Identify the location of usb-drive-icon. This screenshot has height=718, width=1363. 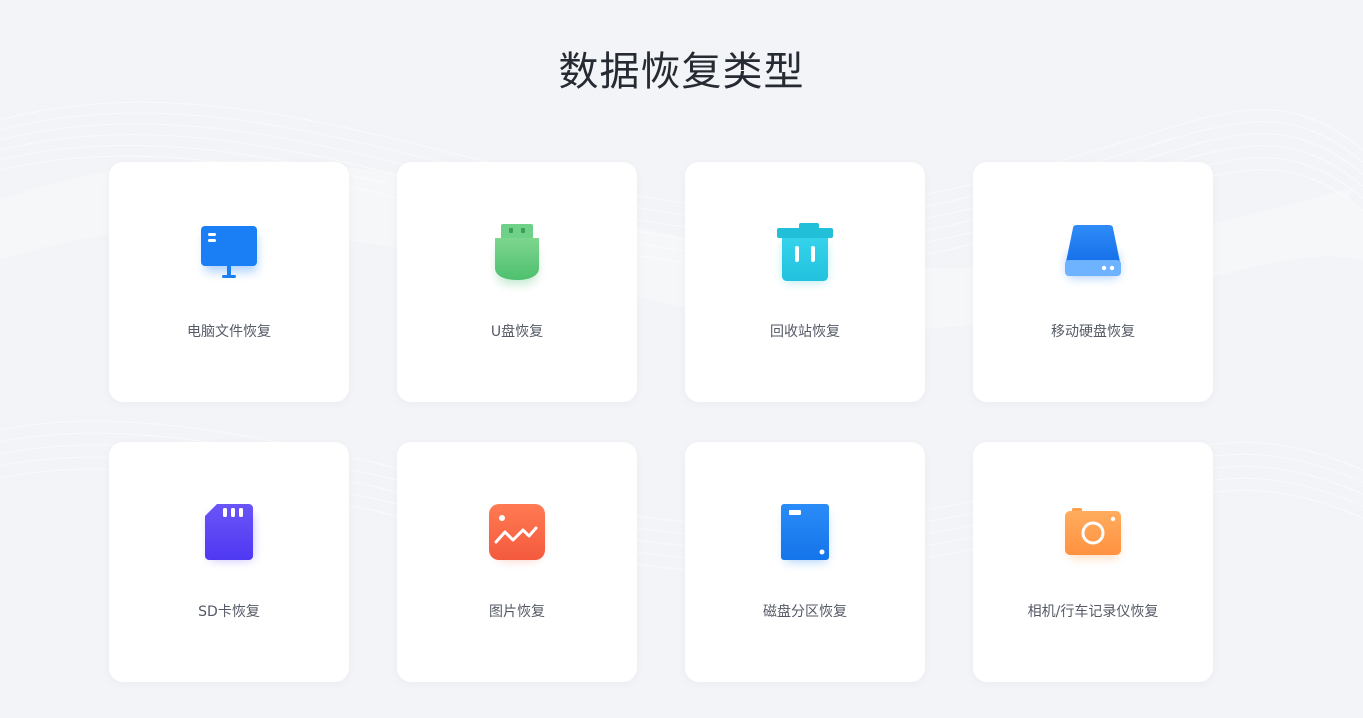
(517, 256).